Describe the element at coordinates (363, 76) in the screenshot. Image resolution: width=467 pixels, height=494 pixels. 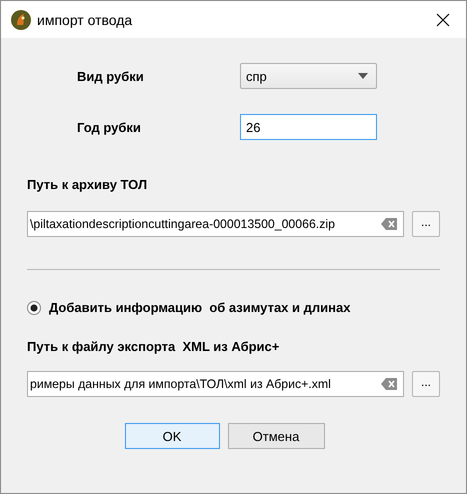
I see `dropdown-caret-icon` at that location.